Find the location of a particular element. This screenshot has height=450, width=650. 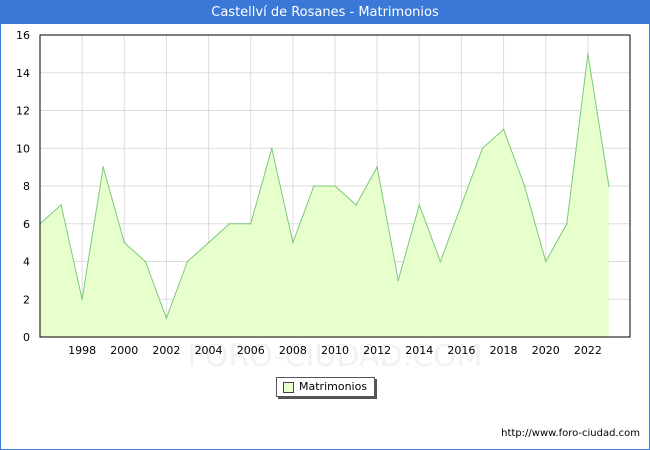

y-tick-label: 8 is located at coordinates (26, 186).